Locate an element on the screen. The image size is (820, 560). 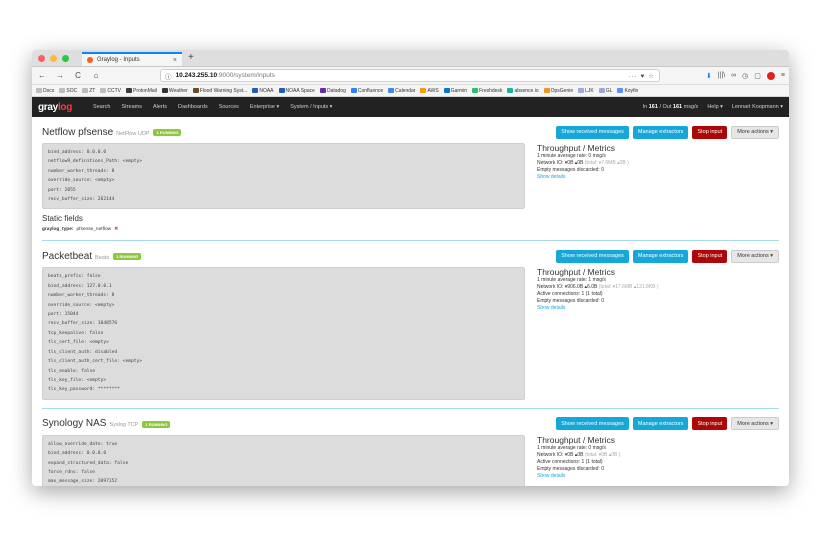
bookmark-label: AWS is located at coordinates (433, 90).